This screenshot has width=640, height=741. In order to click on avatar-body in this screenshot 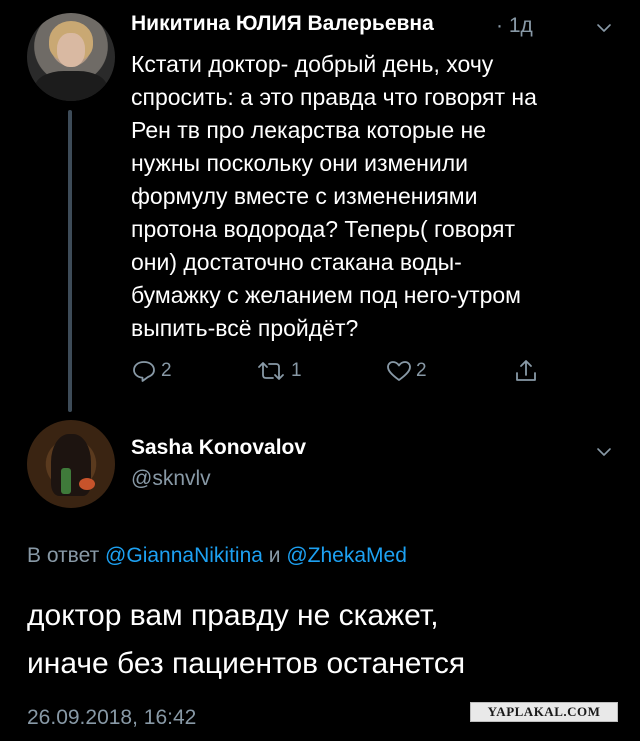, I will do `click(71, 86)`.